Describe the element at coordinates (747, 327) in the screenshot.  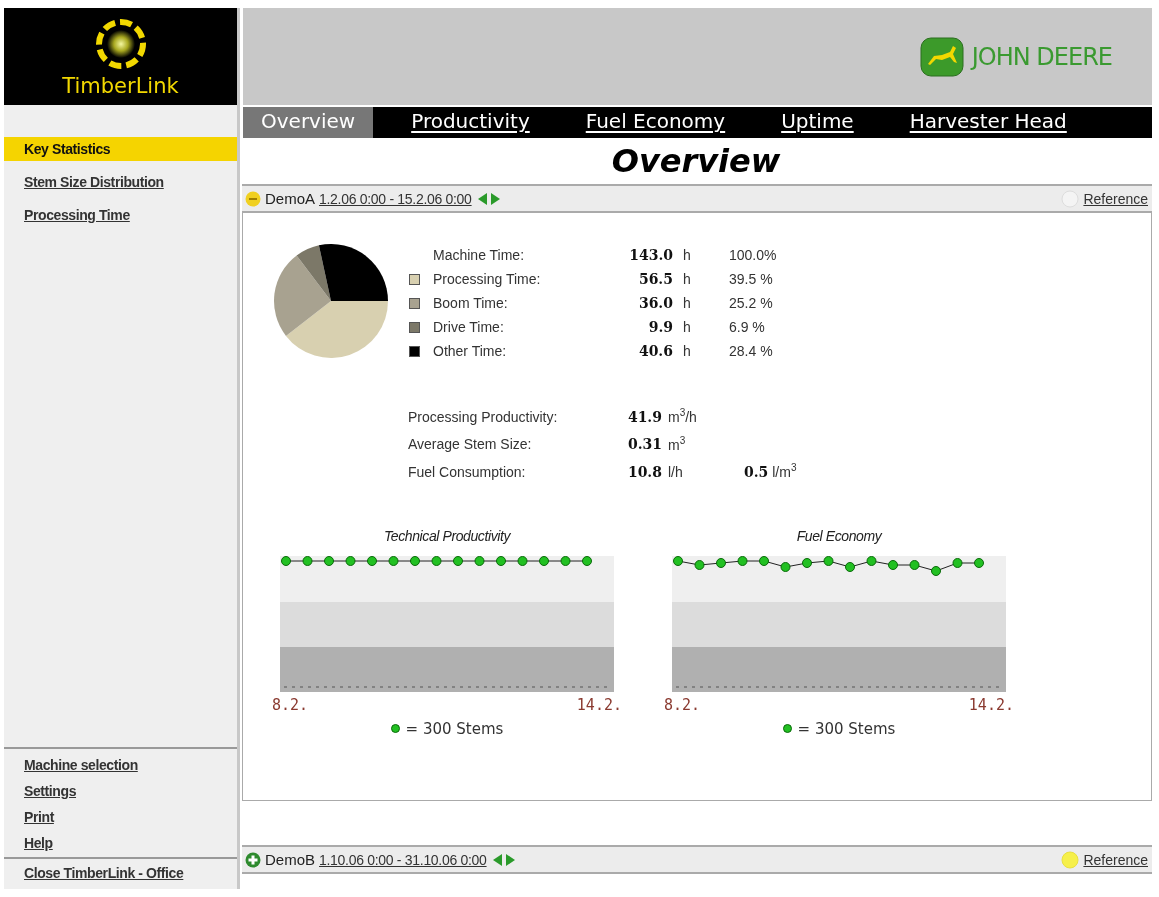
I see `stat-share: 6.9 %` at that location.